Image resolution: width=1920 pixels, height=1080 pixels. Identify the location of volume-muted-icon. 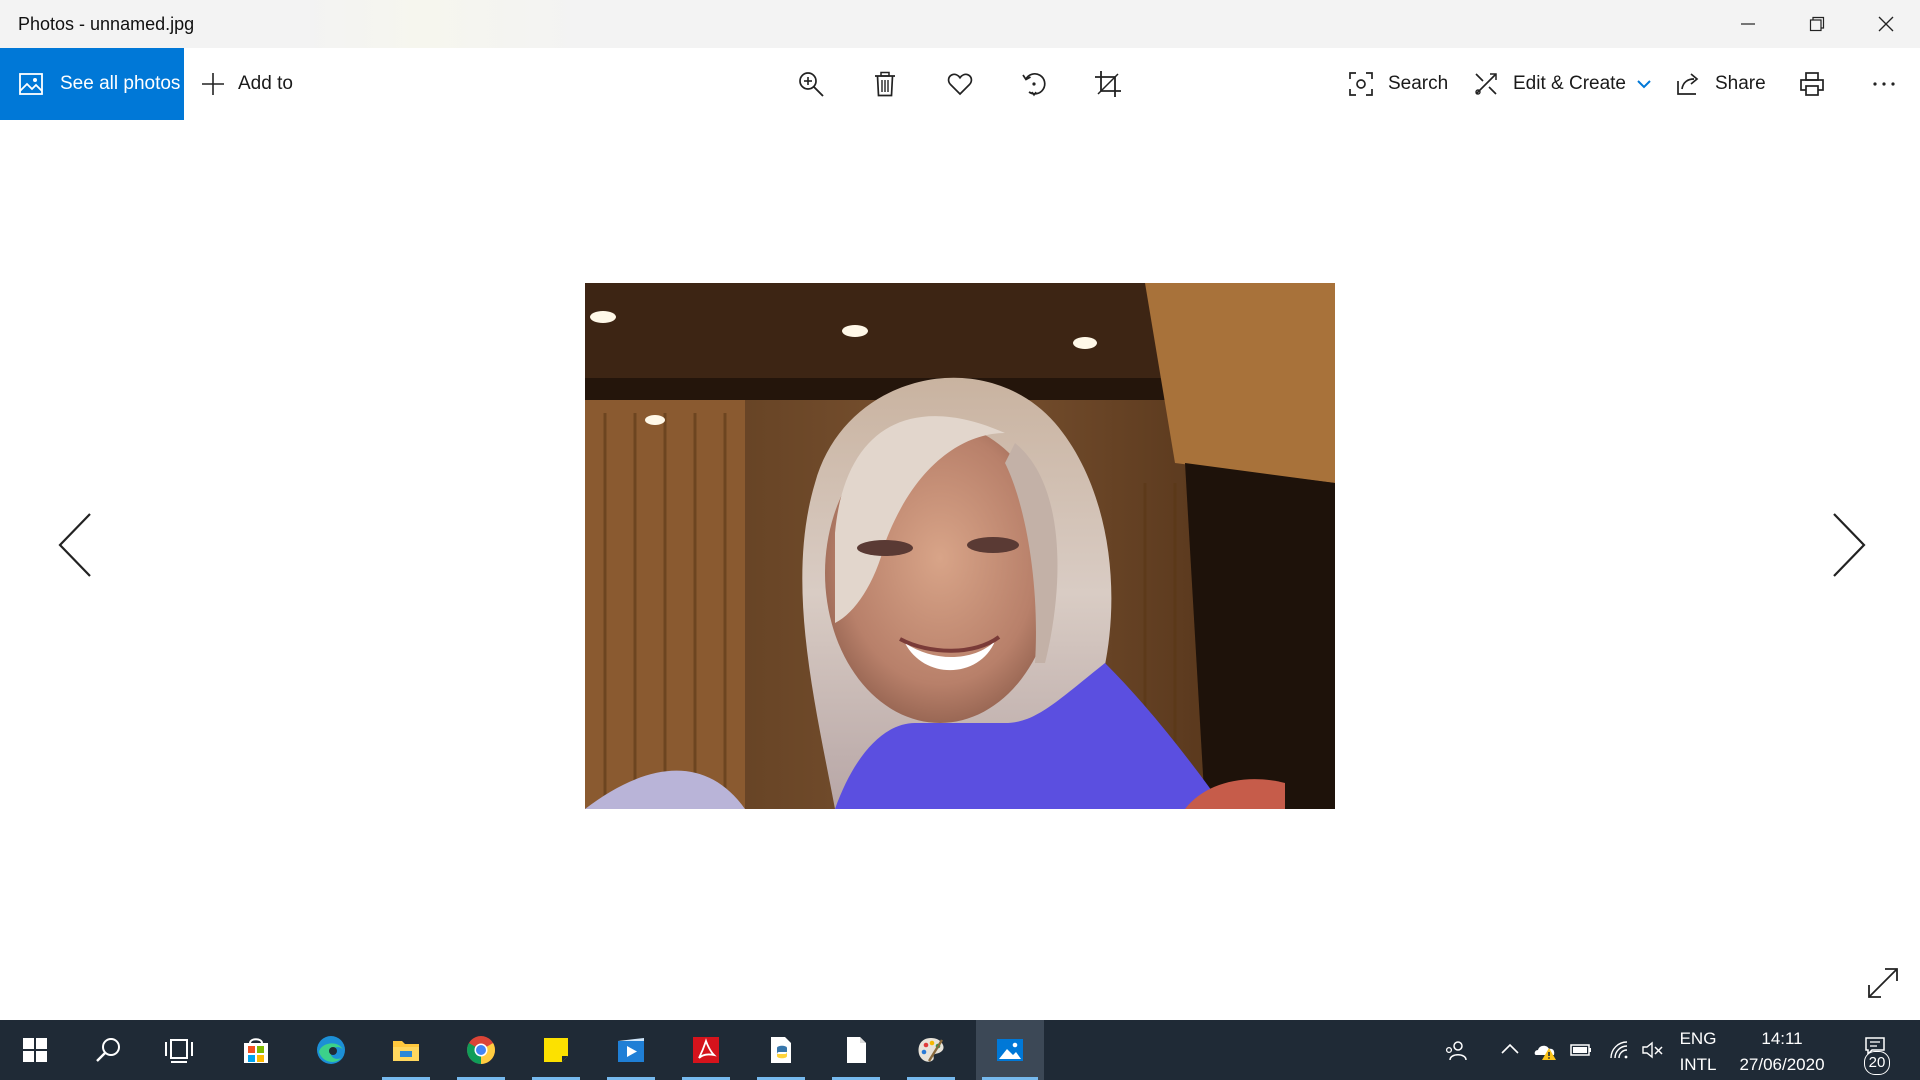
(1652, 1050).